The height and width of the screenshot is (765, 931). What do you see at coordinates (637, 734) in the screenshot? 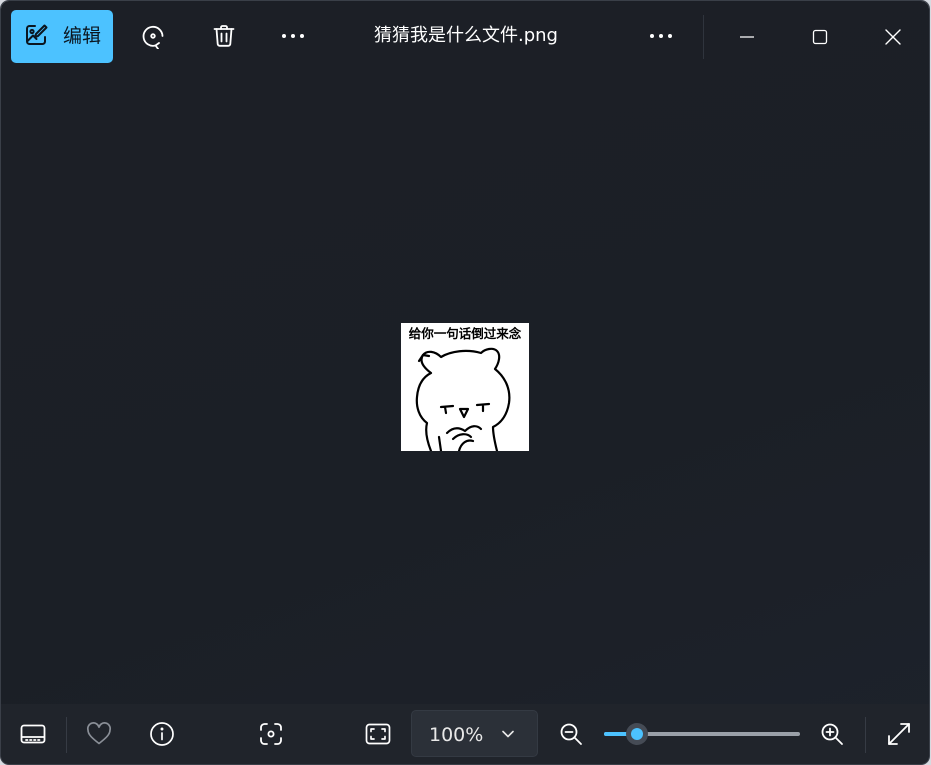
I see `zoom-slider-thumb` at bounding box center [637, 734].